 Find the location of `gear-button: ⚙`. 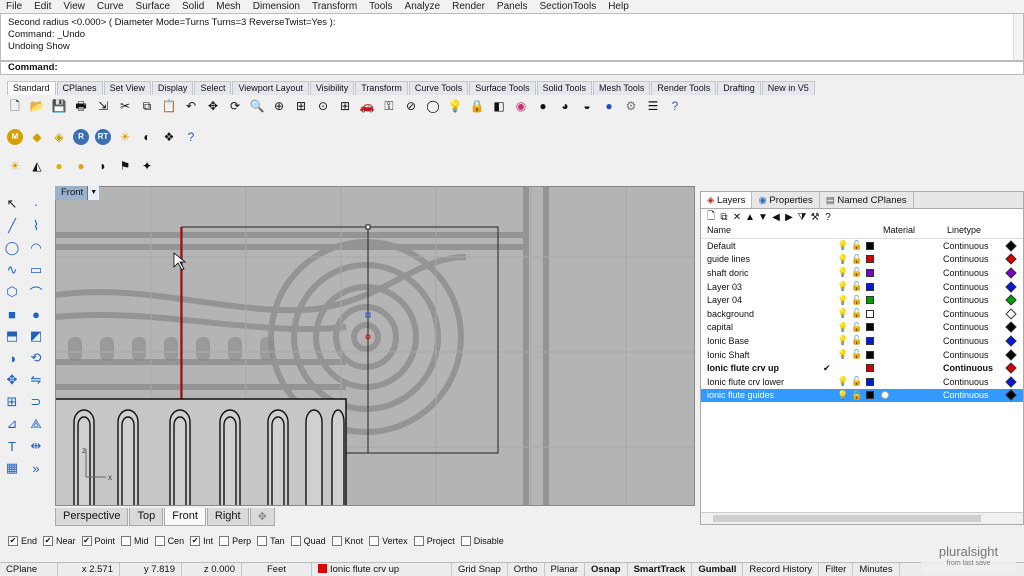

gear-button: ⚙ is located at coordinates (631, 106).